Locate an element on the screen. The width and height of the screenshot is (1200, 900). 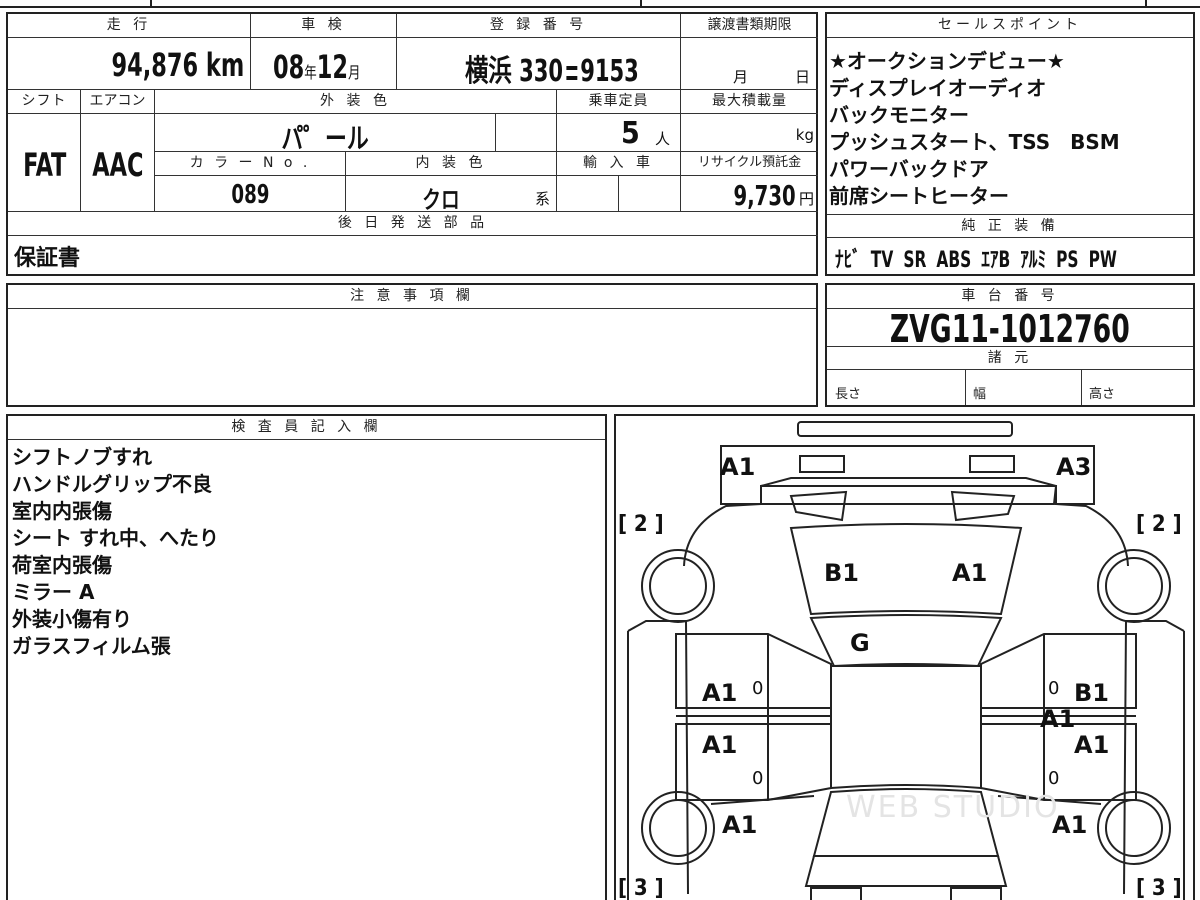
damage-mark-front-right: A3 is located at coordinates (1074, 467).